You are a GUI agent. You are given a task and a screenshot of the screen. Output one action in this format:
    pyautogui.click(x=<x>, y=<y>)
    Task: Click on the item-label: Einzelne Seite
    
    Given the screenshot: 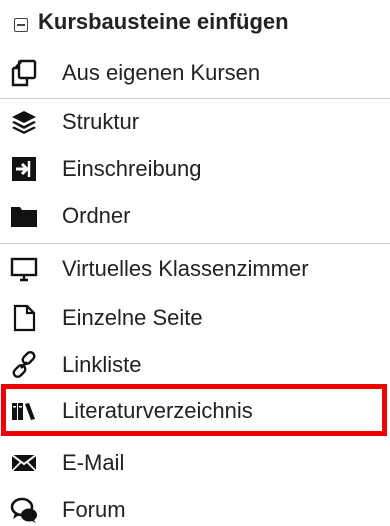 What is the action you would take?
    pyautogui.click(x=132, y=317)
    